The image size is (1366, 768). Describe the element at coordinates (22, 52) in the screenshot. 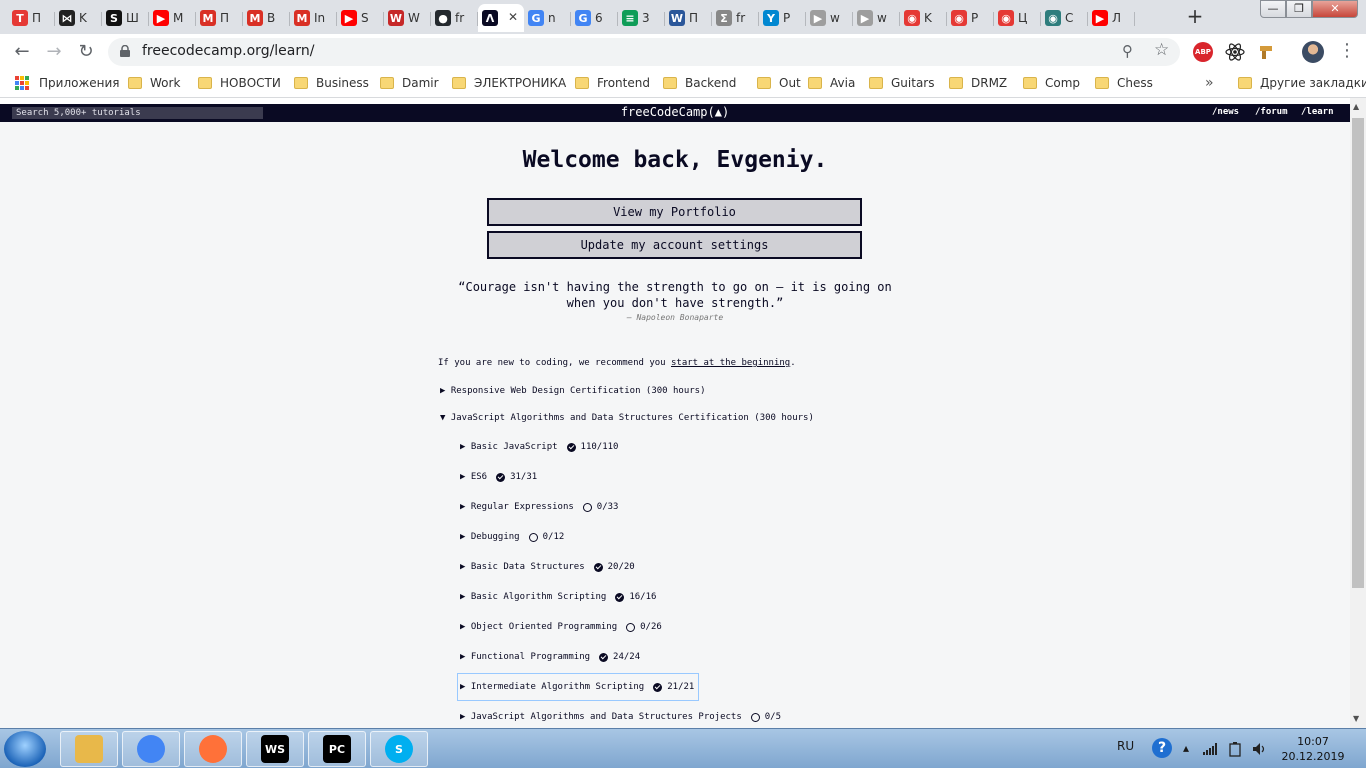

I see `back-button: ←` at that location.